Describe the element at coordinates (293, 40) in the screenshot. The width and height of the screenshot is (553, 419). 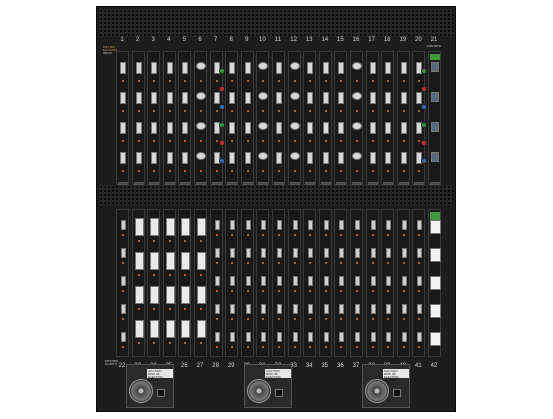
I see `slot-number: 12` at that location.